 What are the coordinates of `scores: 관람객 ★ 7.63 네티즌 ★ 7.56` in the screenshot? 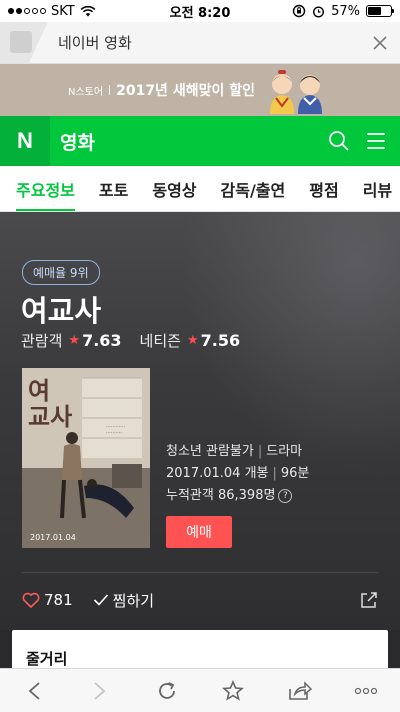 It's located at (139, 340).